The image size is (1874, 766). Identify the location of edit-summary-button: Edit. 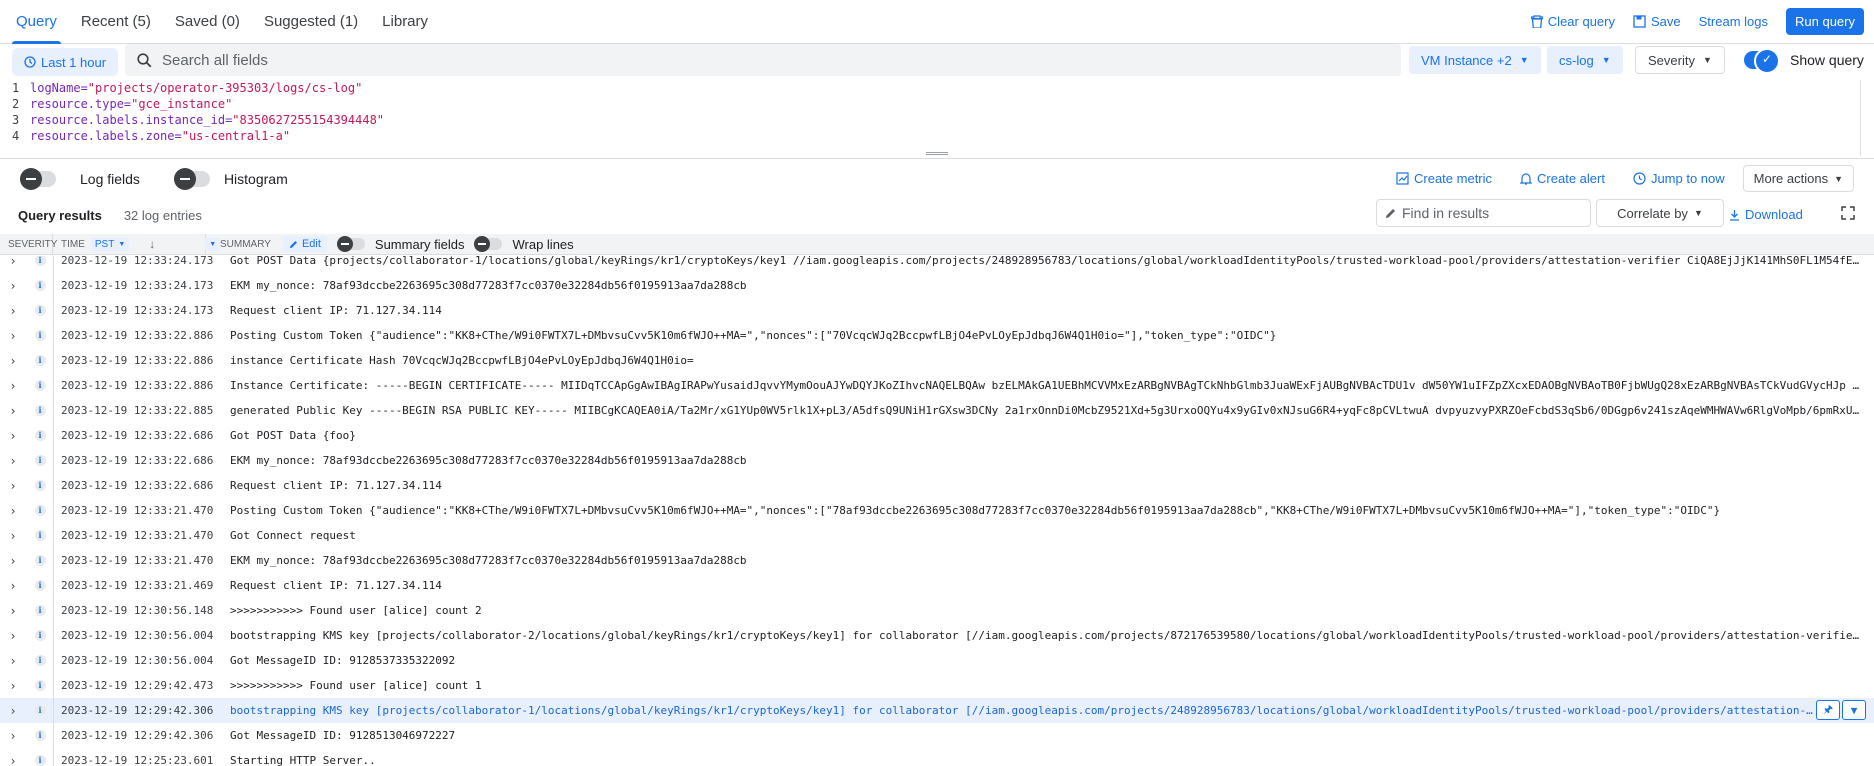
(304, 244).